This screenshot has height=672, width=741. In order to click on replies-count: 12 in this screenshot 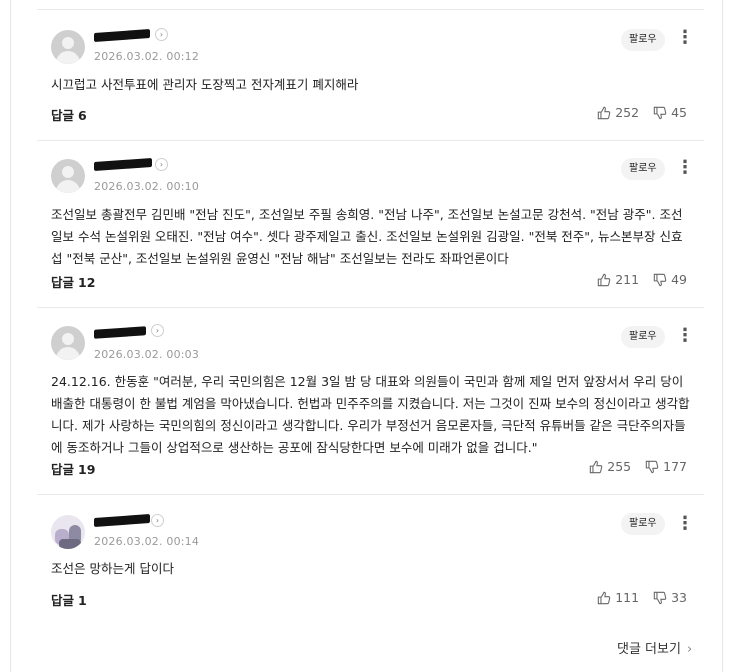, I will do `click(87, 282)`.